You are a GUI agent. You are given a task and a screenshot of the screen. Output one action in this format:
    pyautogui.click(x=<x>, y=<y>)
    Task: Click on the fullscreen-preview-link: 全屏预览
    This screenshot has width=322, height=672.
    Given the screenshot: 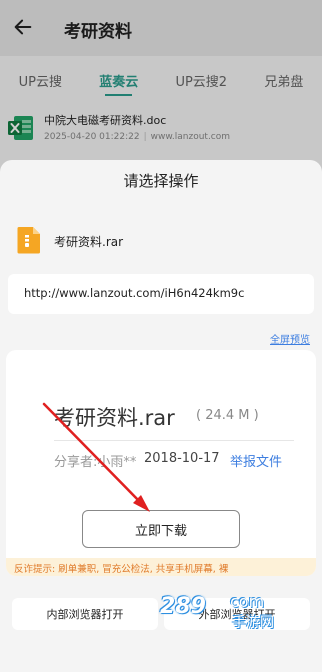 What is the action you would take?
    pyautogui.click(x=290, y=338)
    